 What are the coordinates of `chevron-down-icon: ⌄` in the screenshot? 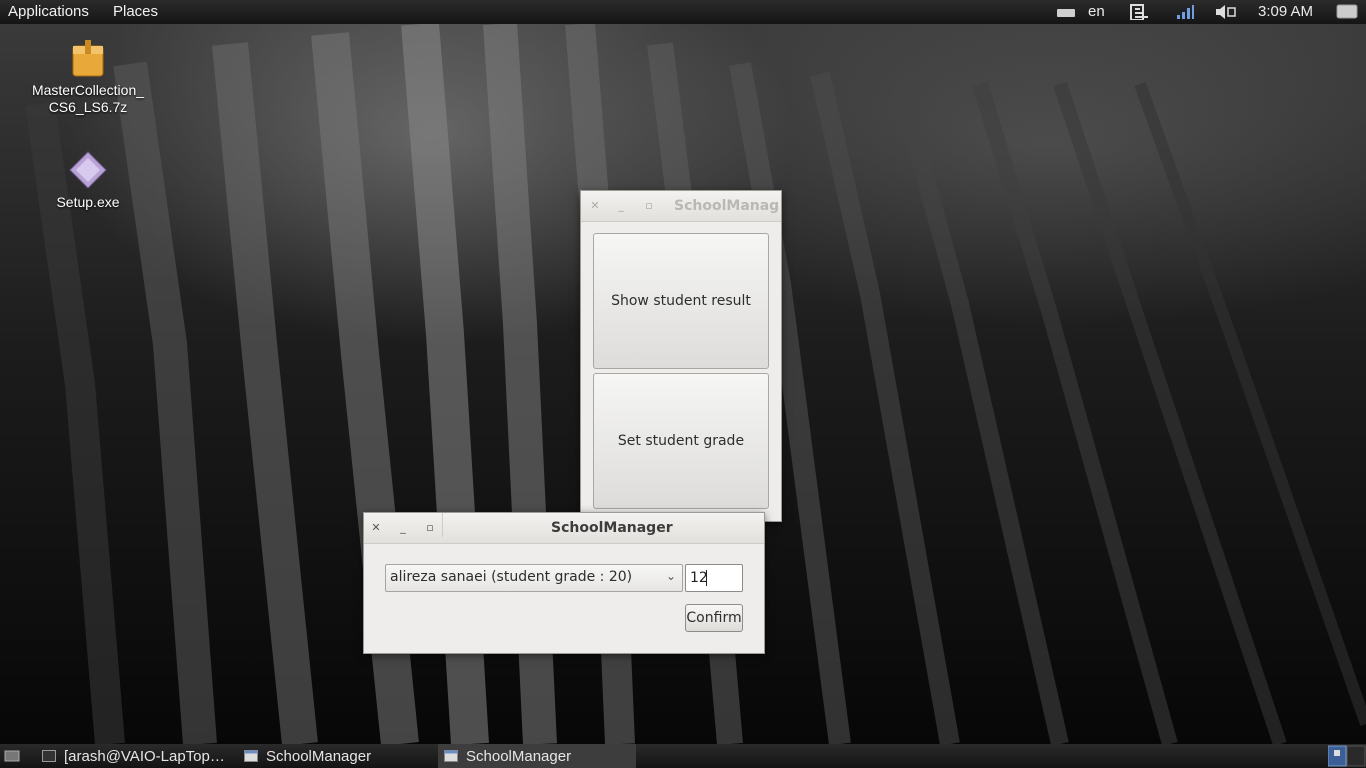 It's located at (670, 576).